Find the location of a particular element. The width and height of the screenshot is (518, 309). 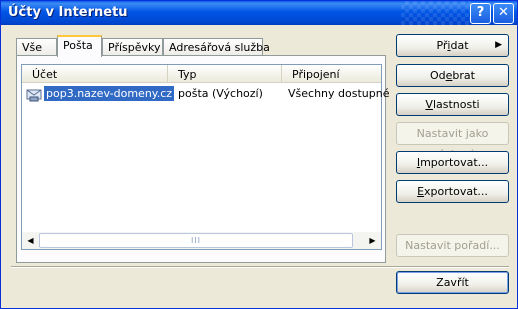

mail-server-icon is located at coordinates (34, 95).